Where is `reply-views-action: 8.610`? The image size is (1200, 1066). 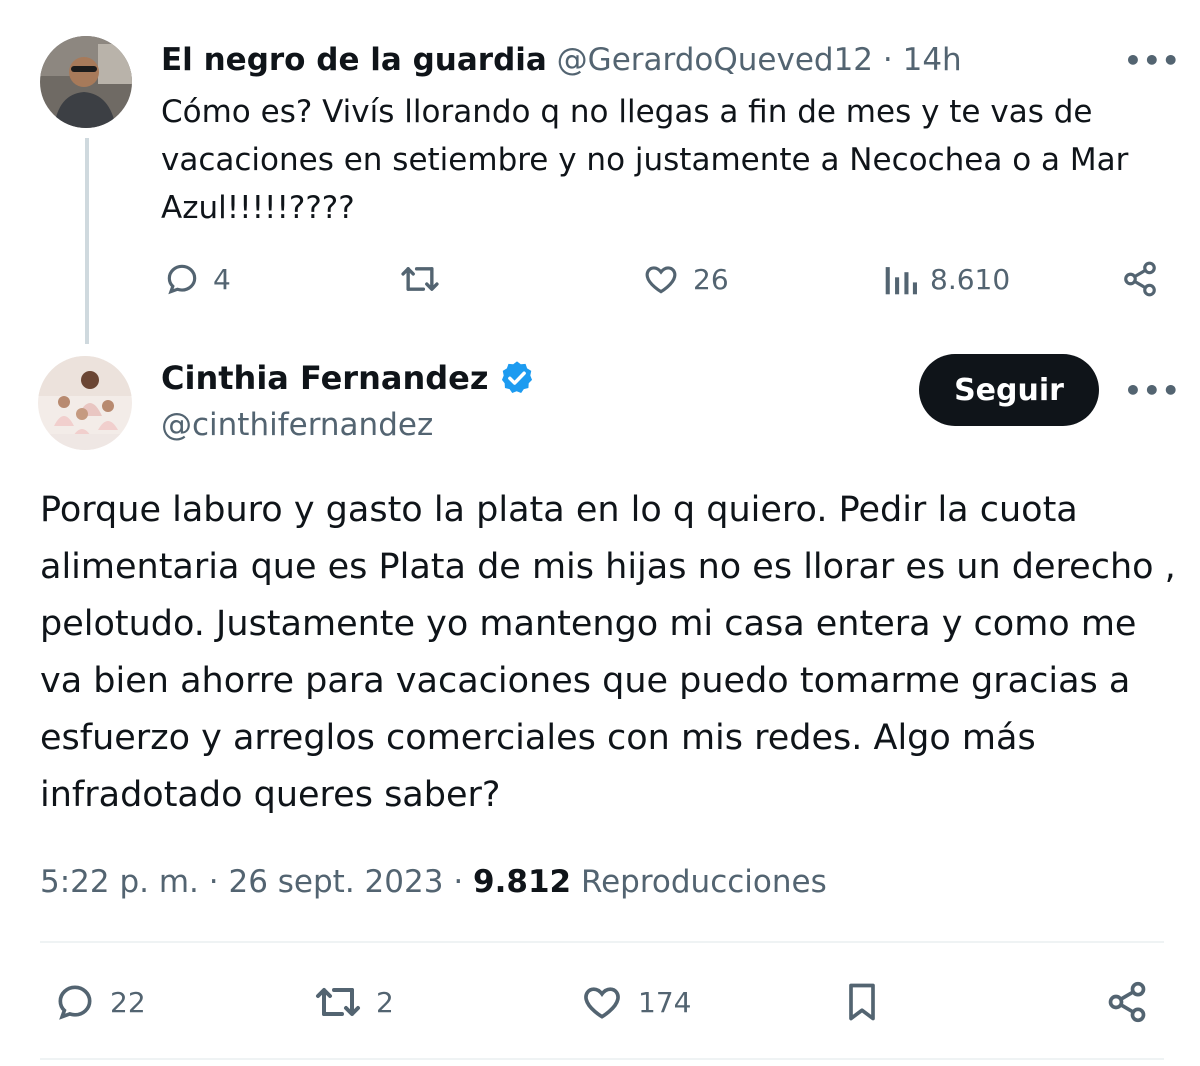 reply-views-action: 8.610 is located at coordinates (947, 279).